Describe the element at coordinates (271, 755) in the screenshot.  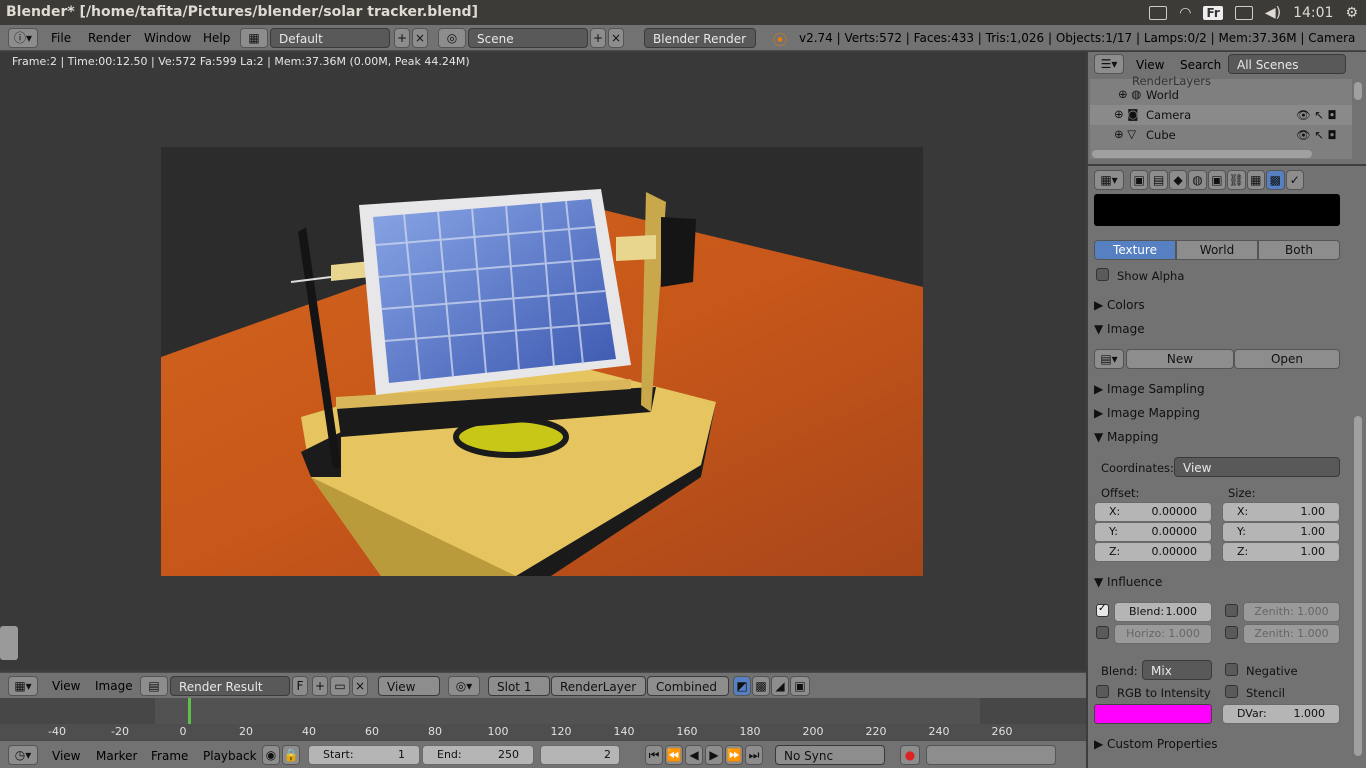
I see `use-preview-range-icon: ◉` at that location.